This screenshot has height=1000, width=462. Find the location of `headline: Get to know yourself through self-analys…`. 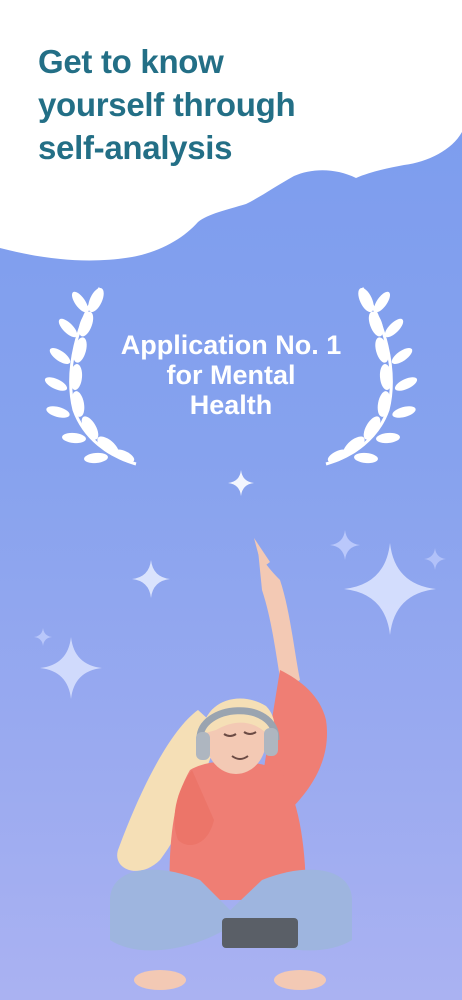

headline: Get to know yourself through self-analys… is located at coordinates (238, 104).